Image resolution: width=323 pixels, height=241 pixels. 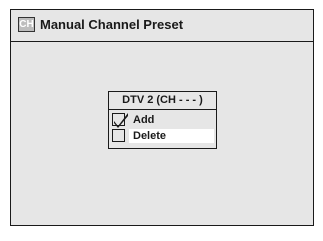 I want to click on option-delete: Delete, so click(x=162, y=136).